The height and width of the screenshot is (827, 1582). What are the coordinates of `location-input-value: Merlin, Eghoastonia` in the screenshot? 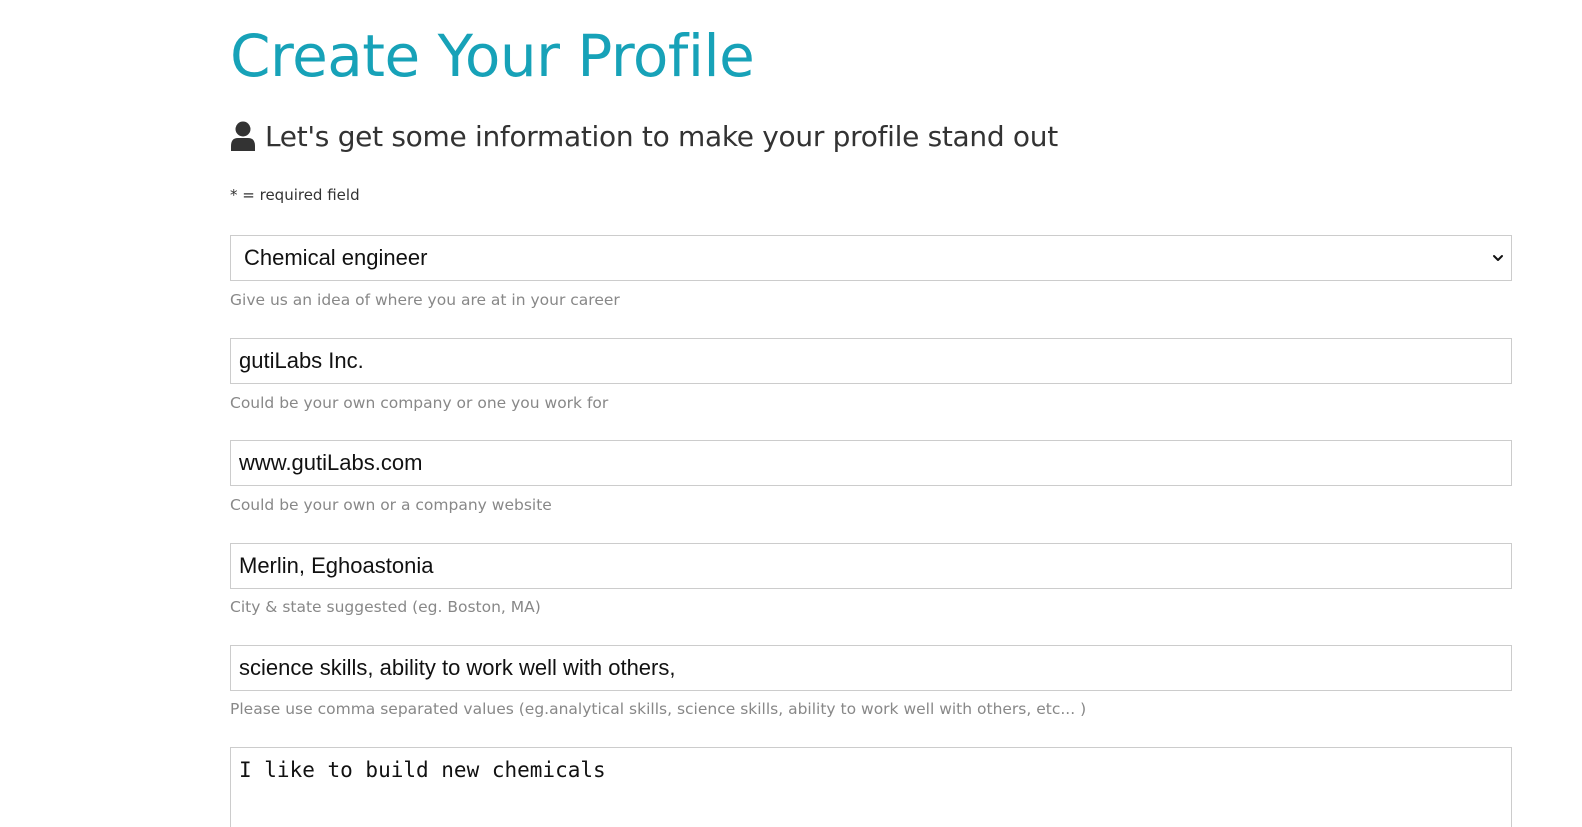 It's located at (336, 565).